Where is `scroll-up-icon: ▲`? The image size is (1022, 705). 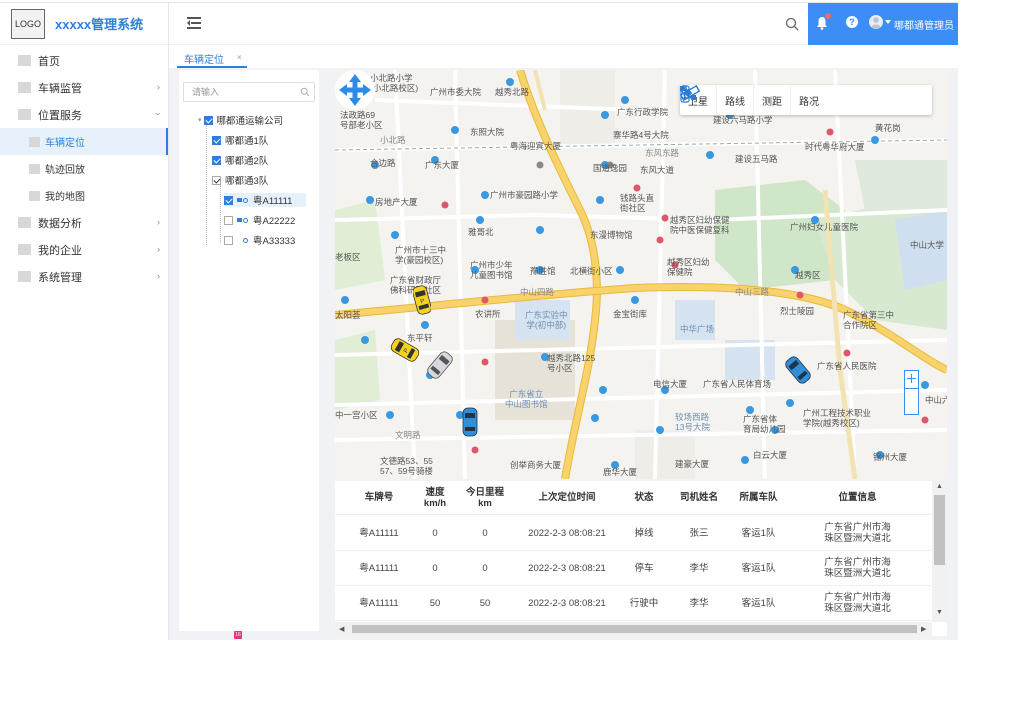 scroll-up-icon: ▲ is located at coordinates (939, 486).